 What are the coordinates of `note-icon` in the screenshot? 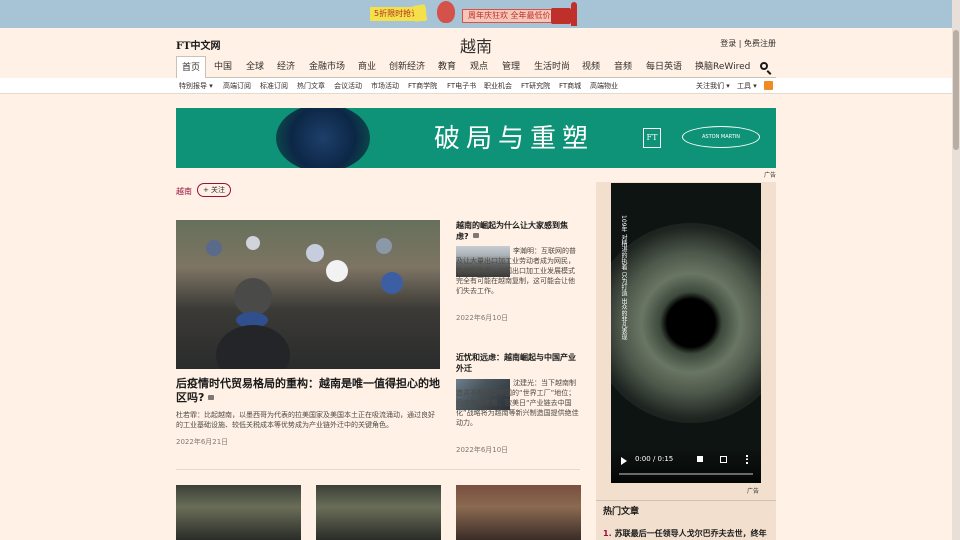 It's located at (420, 13).